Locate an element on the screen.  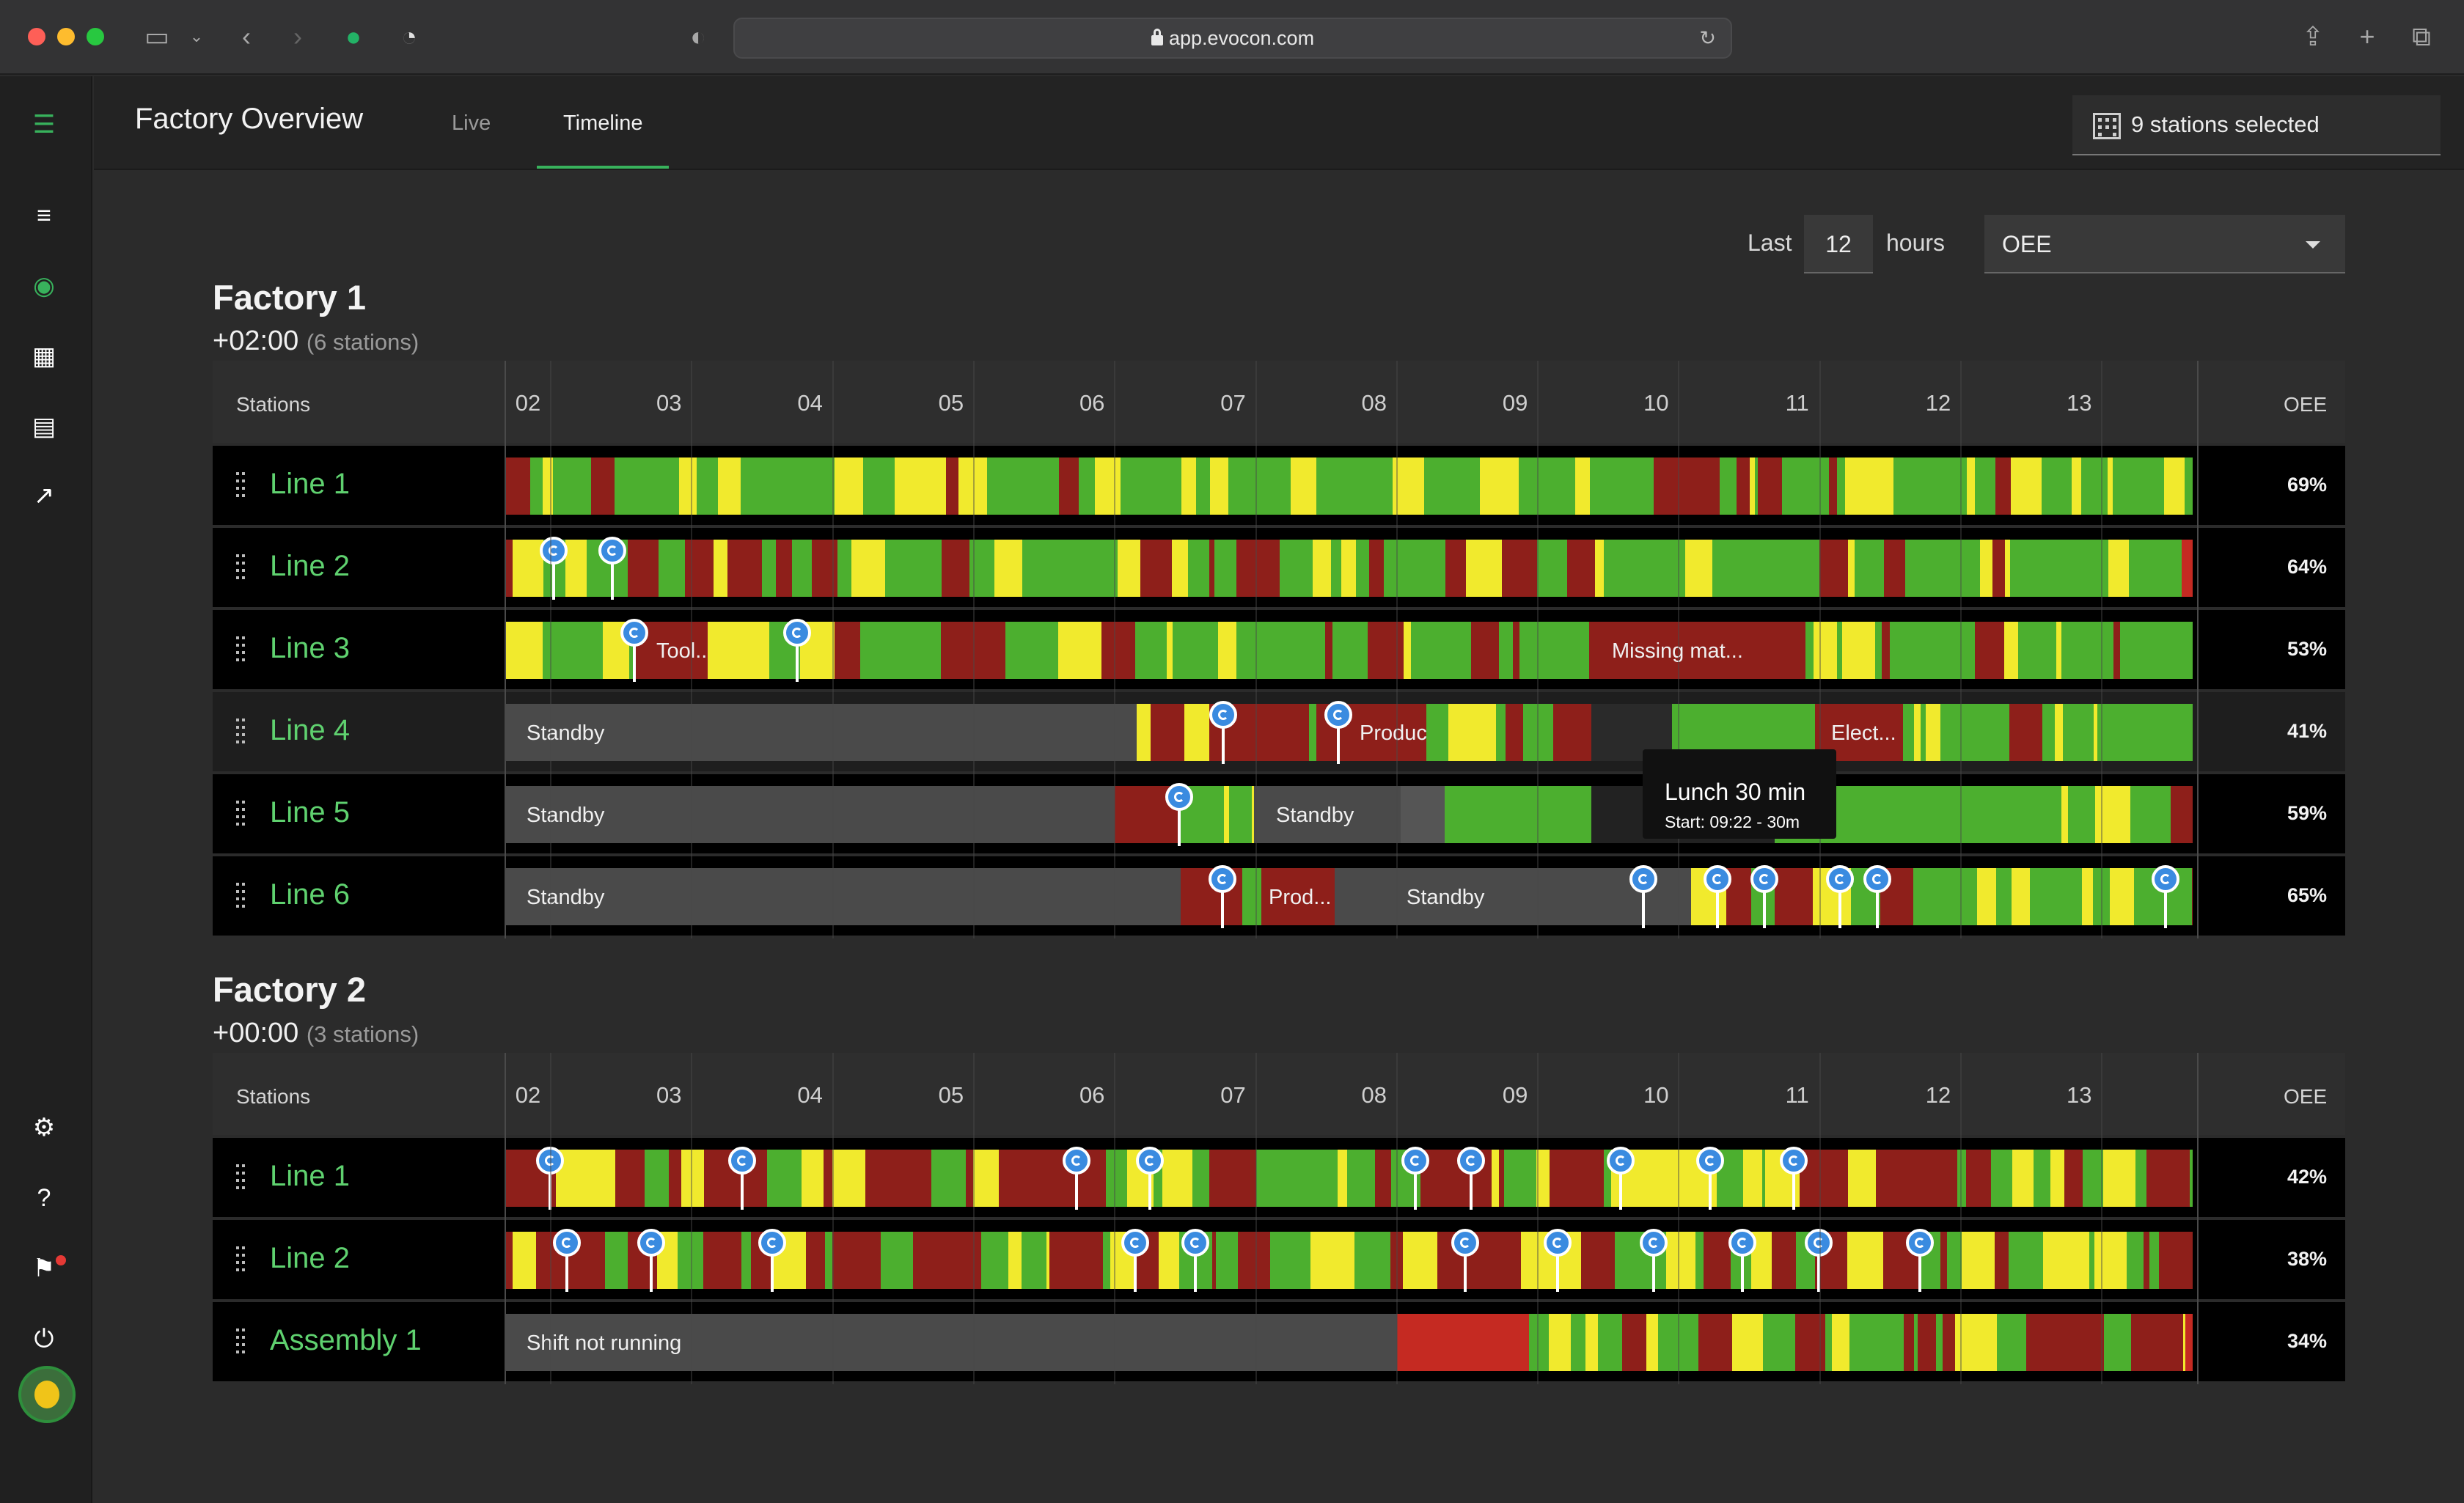
flag-icon: ⚑ is located at coordinates (46, 1268).